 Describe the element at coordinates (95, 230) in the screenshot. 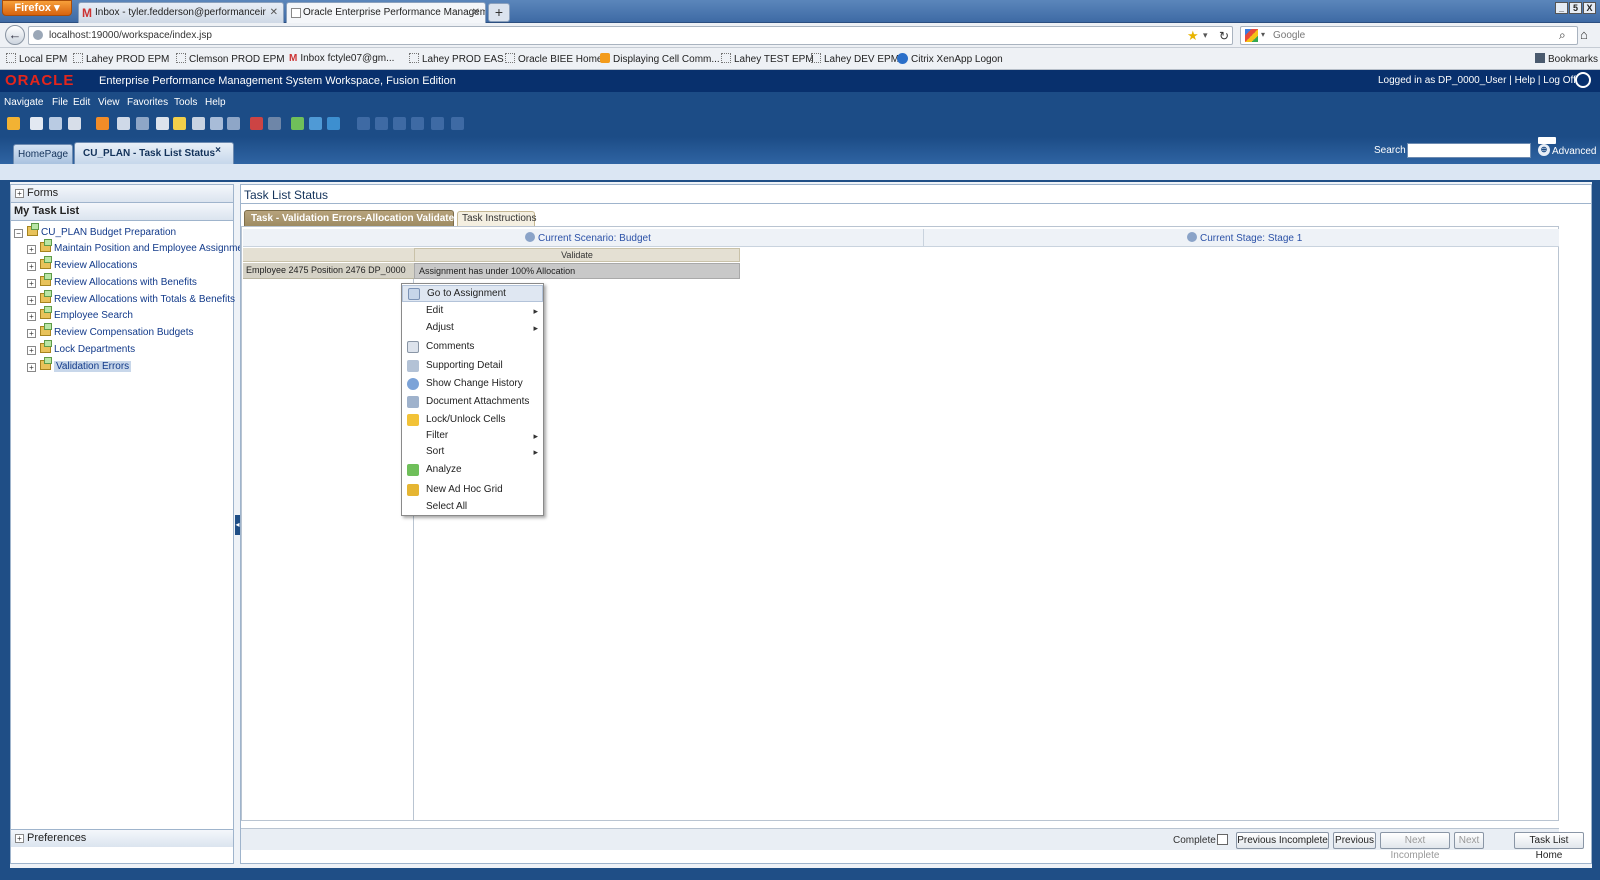

I see `tree-root: − CU_PLAN Budget Preparation` at that location.